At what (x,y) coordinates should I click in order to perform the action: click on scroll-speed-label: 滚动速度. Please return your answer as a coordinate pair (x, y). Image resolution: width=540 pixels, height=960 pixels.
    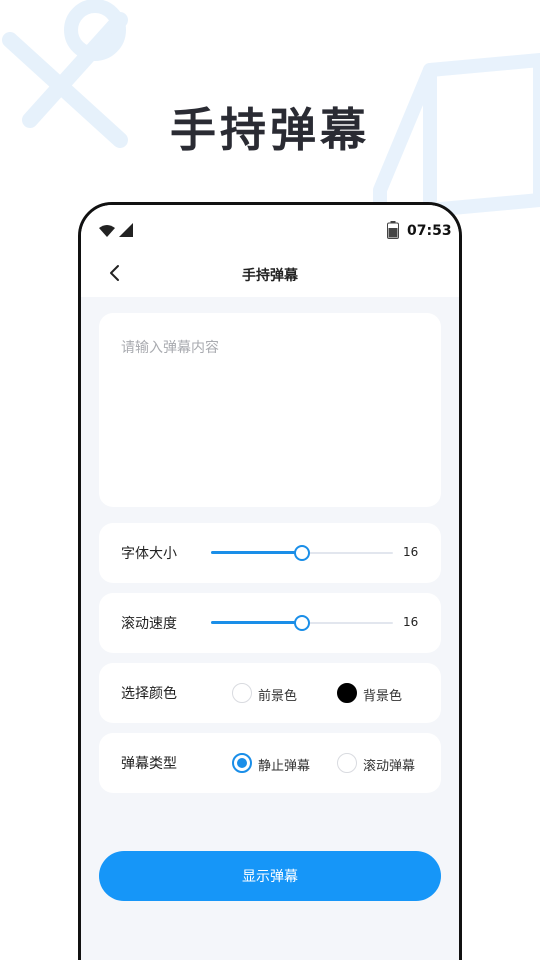
    Looking at the image, I should click on (149, 624).